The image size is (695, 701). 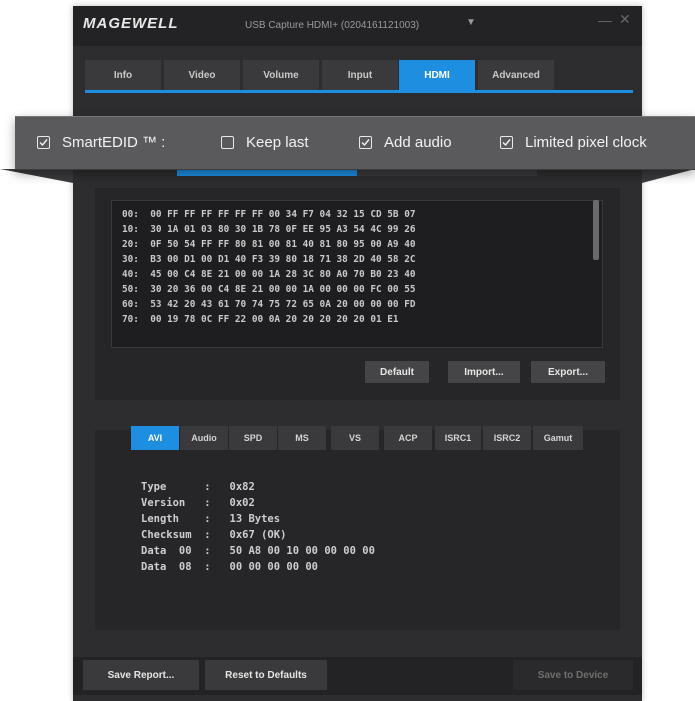 I want to click on add-audio-checkbox, so click(x=365, y=142).